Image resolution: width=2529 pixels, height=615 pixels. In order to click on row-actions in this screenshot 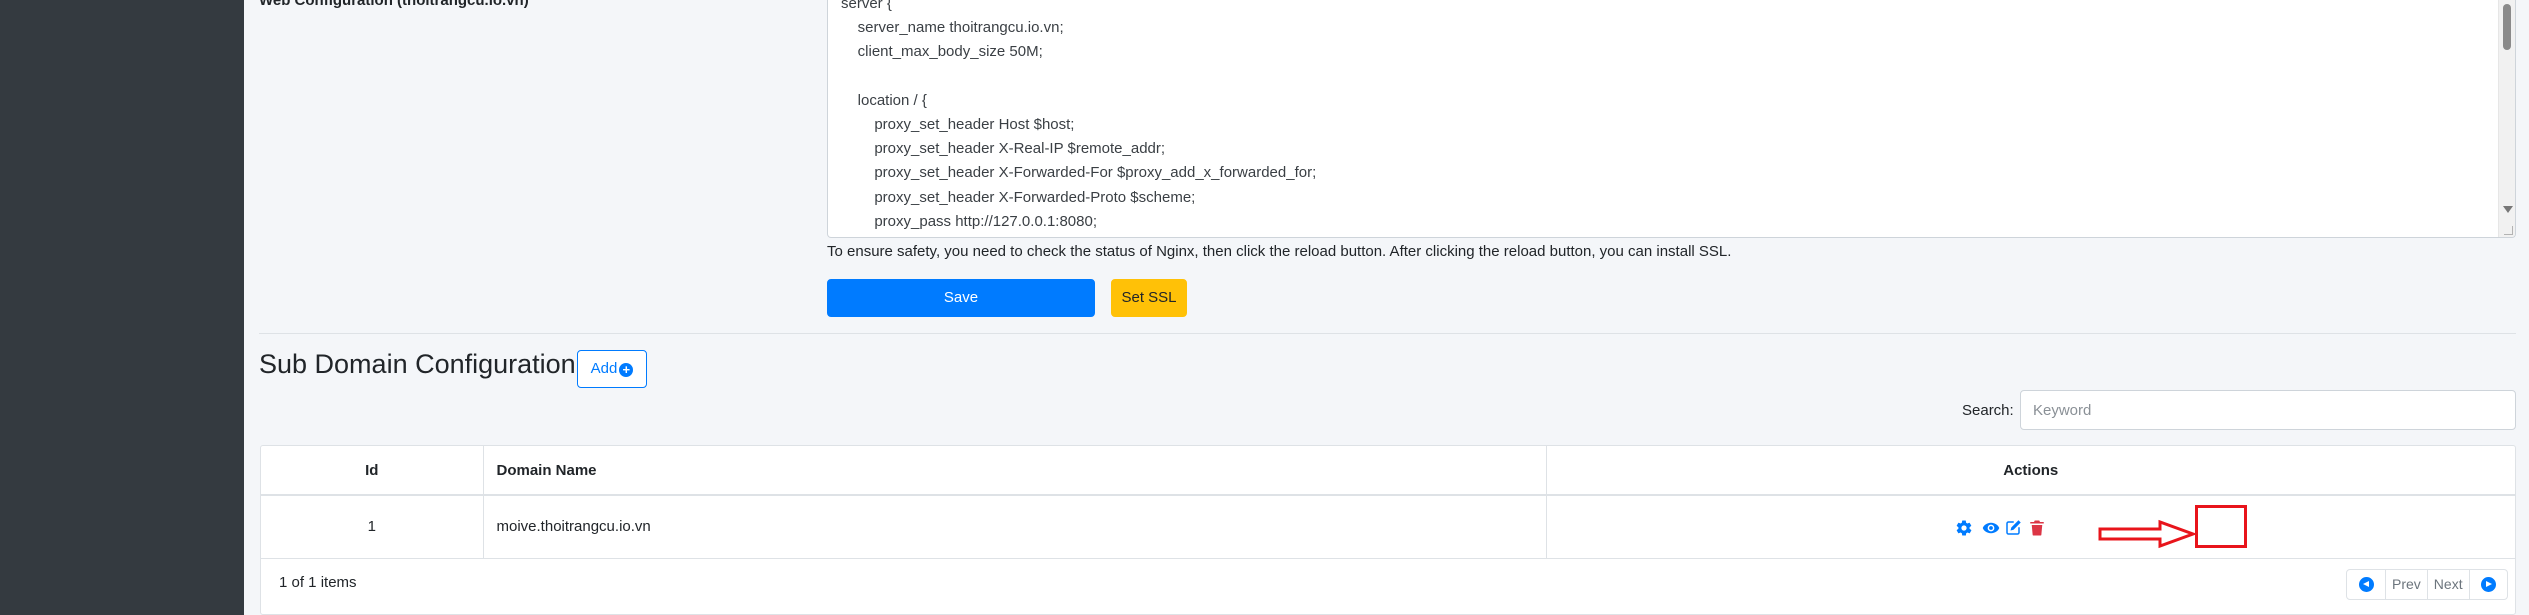, I will do `click(2030, 527)`.